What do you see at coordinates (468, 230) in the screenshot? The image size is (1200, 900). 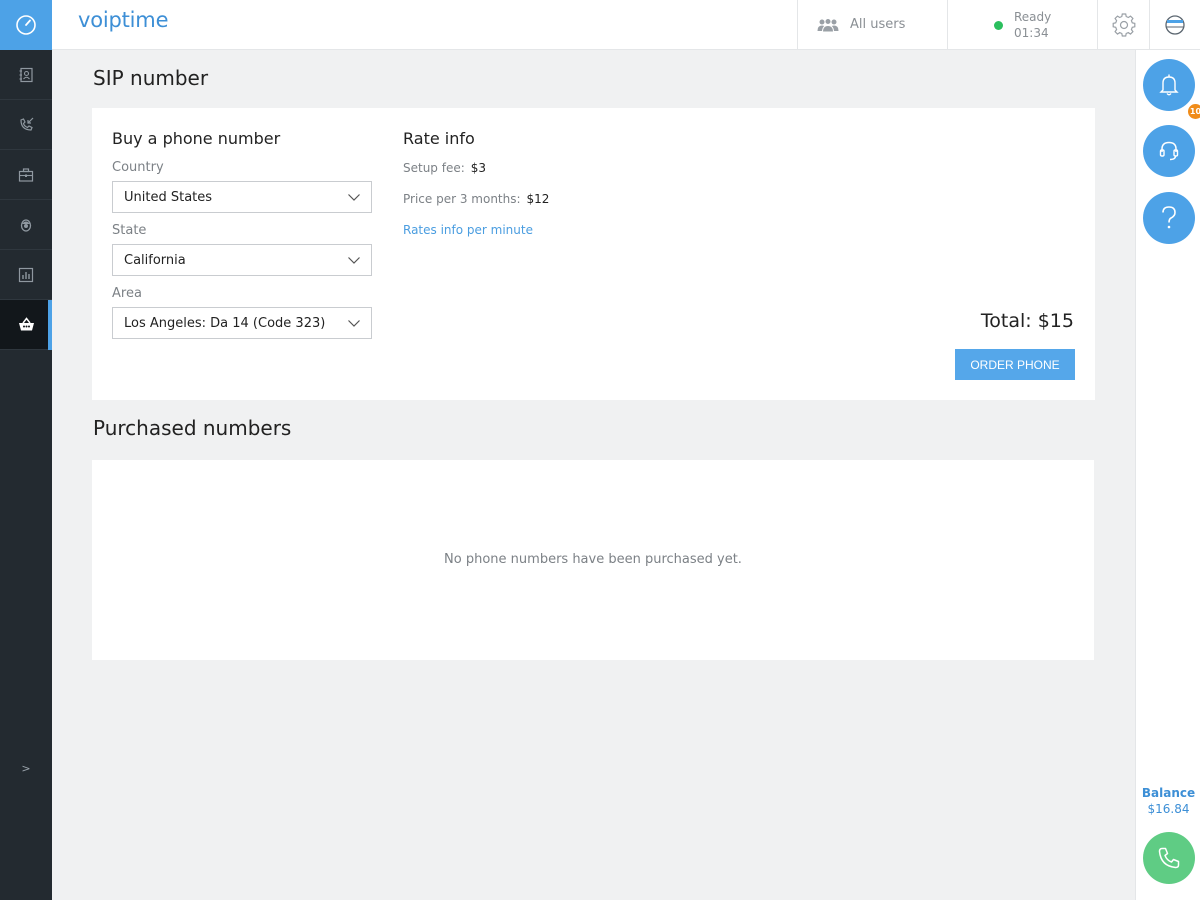 I see `rates-per-minute-link: Rates info per minute` at bounding box center [468, 230].